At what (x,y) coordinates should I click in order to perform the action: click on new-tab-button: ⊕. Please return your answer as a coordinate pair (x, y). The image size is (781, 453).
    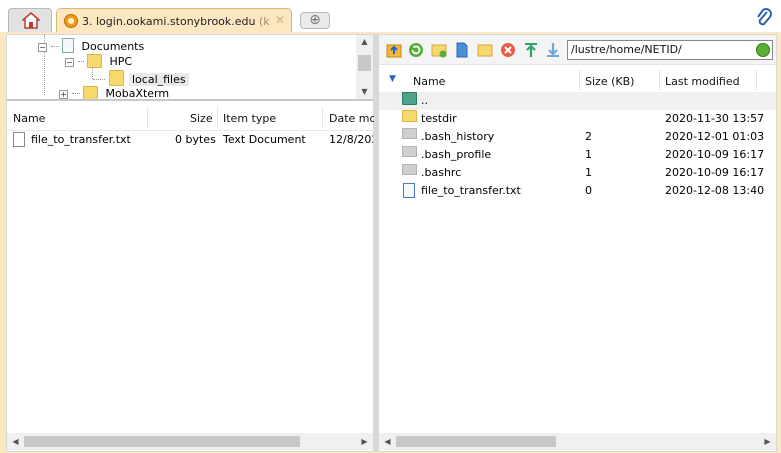
    Looking at the image, I should click on (315, 20).